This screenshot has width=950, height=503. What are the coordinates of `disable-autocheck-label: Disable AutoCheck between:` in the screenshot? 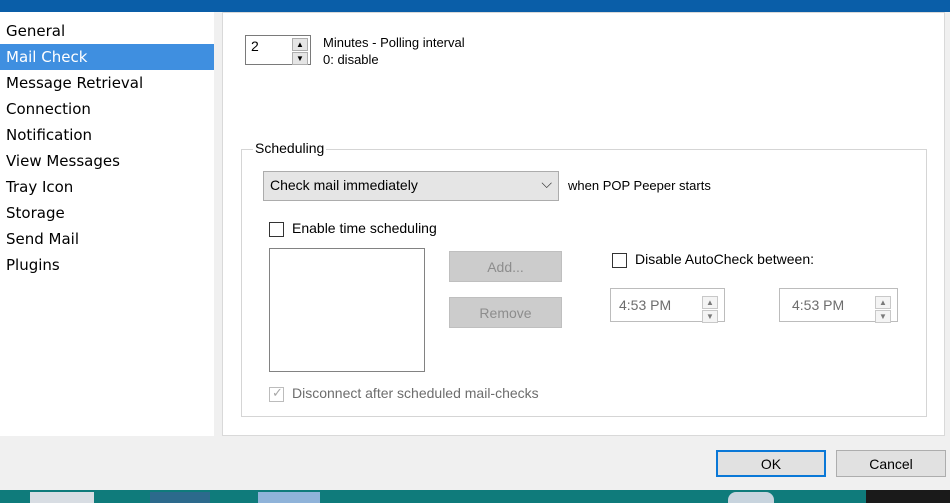 It's located at (724, 259).